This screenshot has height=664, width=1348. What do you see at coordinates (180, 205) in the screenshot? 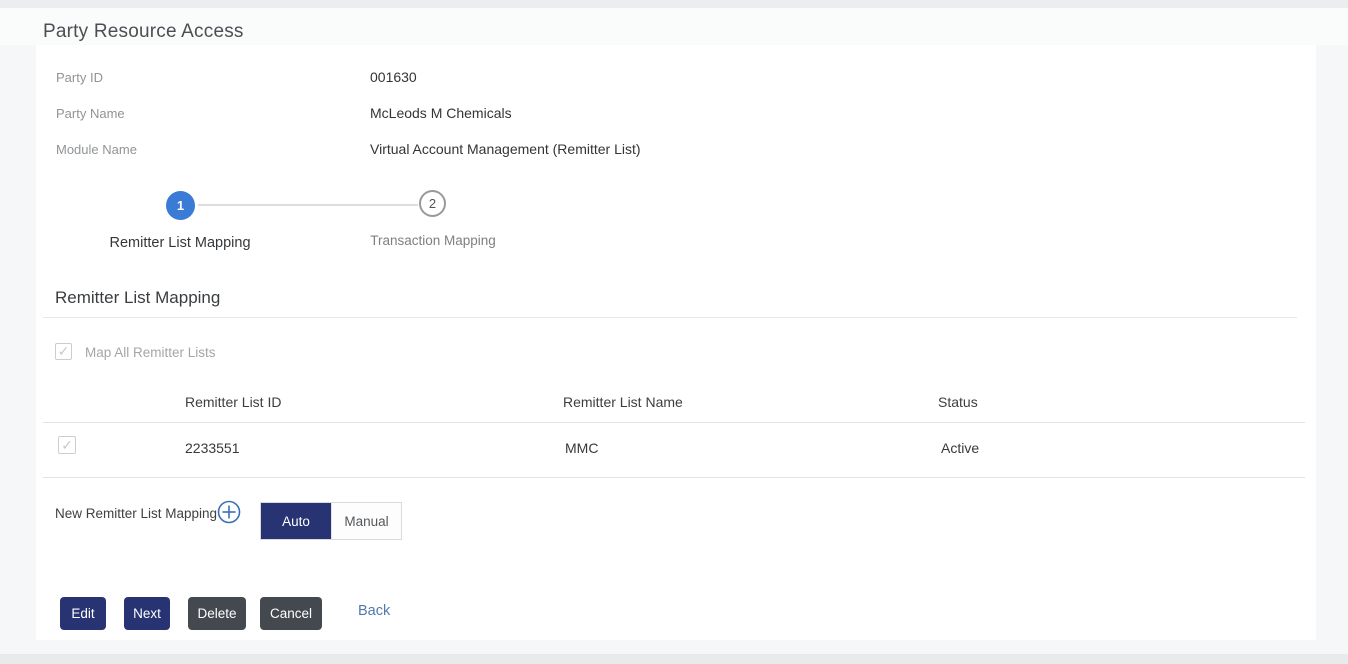
I see `step-1-circle: 1` at bounding box center [180, 205].